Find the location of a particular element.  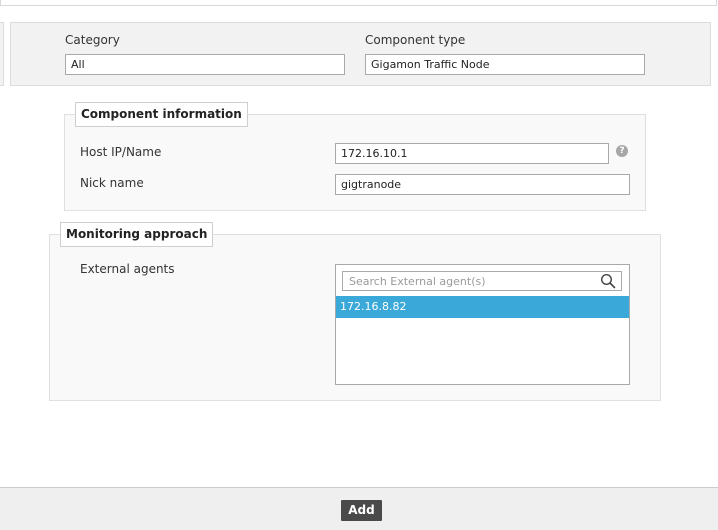

help-icon: ? is located at coordinates (622, 151).